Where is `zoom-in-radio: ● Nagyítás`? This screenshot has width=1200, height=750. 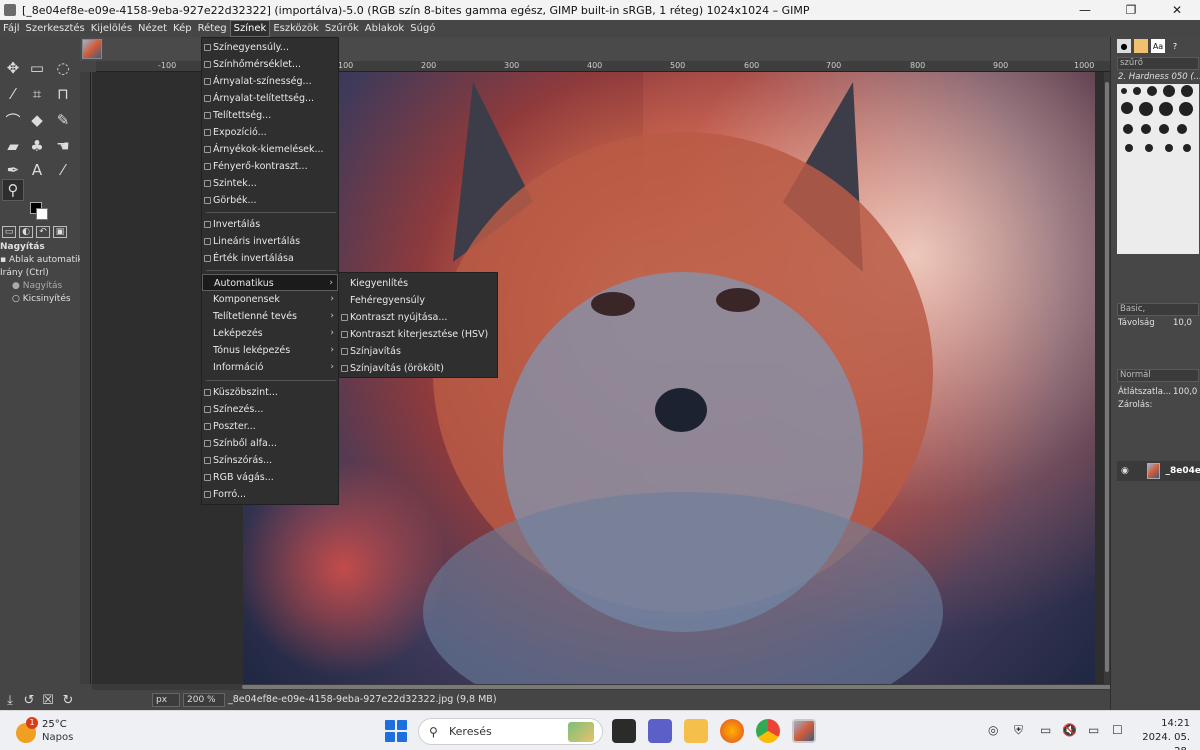 zoom-in-radio: ● Nagyítás is located at coordinates (37, 286).